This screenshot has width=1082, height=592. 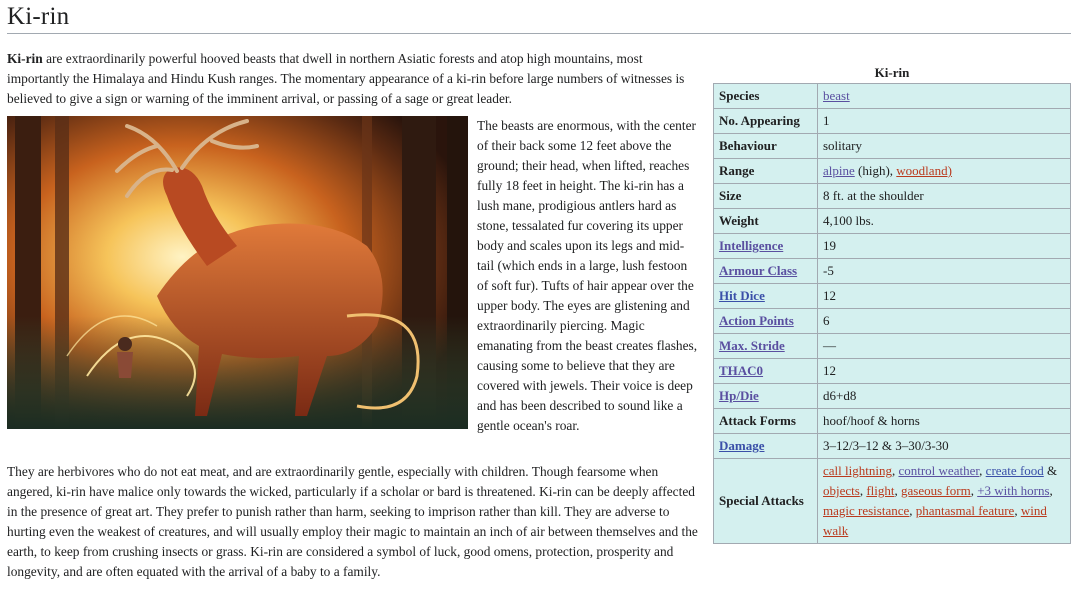 I want to click on infobox-row-attack-forms: Attack Forms hoof/hoof & horns, so click(x=892, y=421).